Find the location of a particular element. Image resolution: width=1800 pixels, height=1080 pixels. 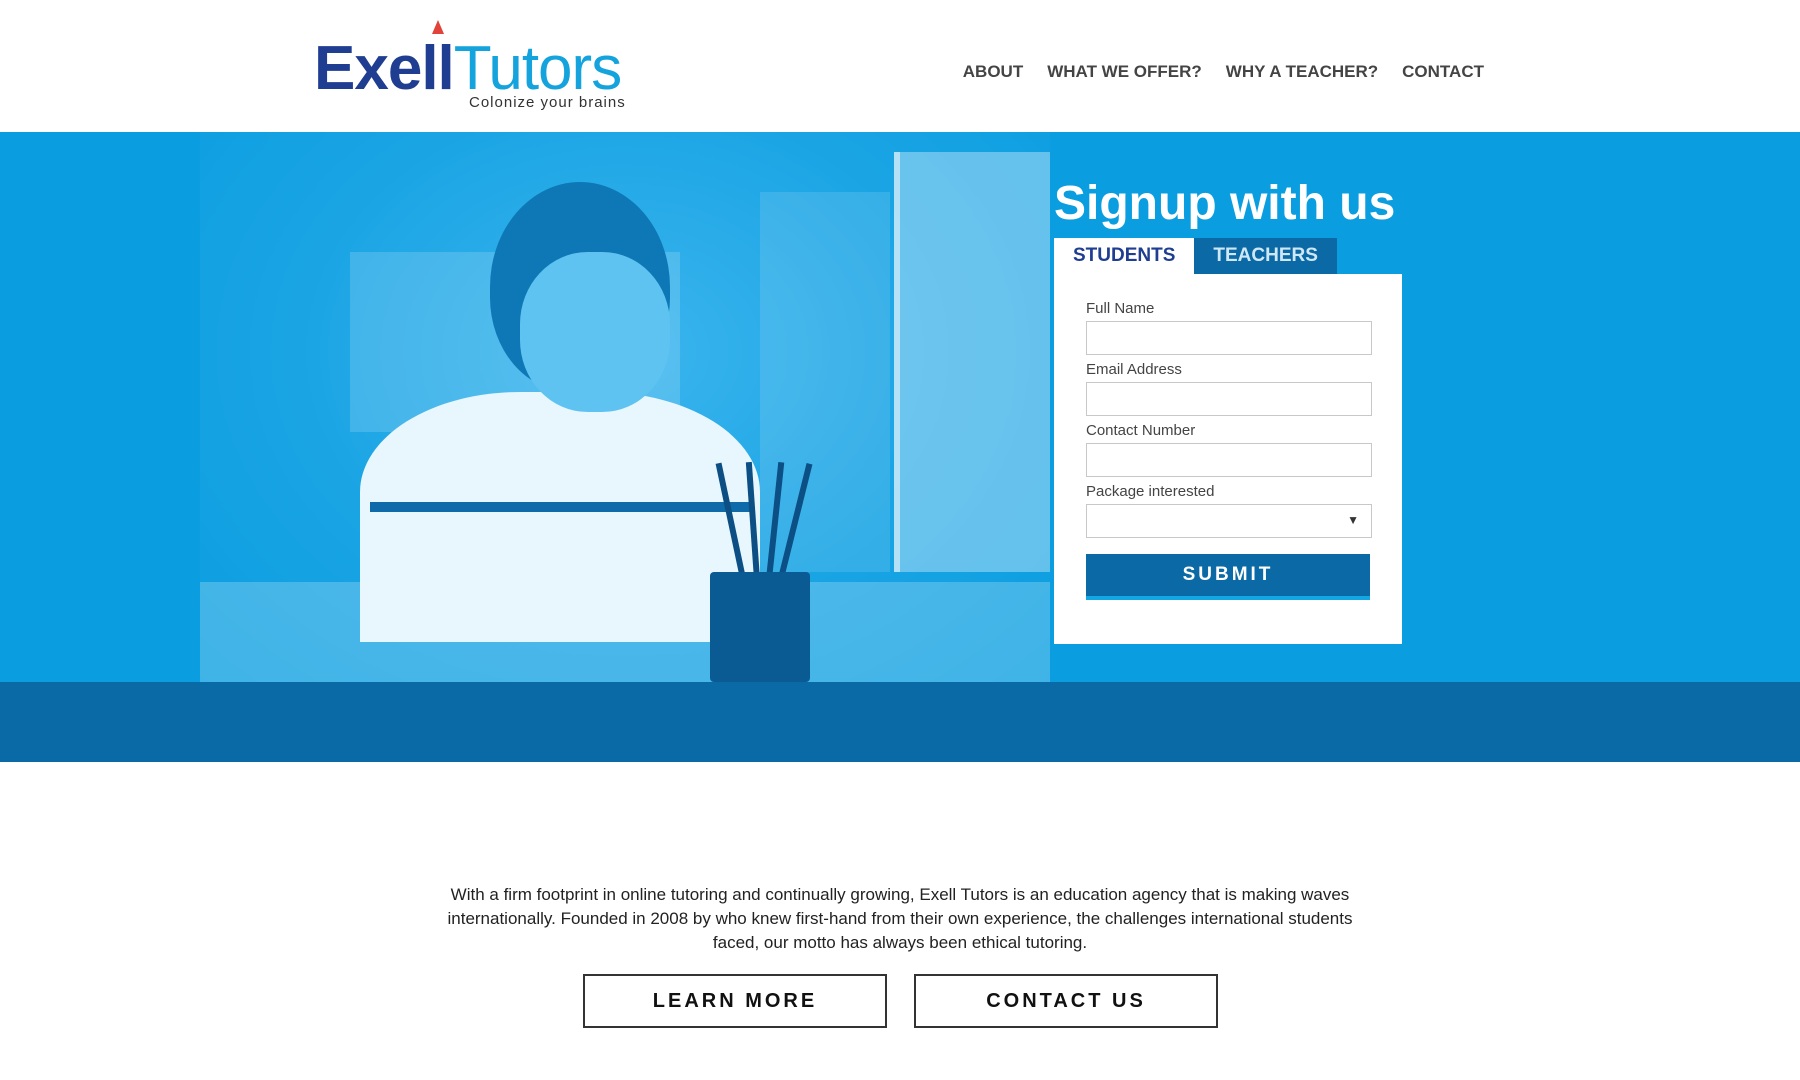

full-name-label: Full Name is located at coordinates (1120, 308).